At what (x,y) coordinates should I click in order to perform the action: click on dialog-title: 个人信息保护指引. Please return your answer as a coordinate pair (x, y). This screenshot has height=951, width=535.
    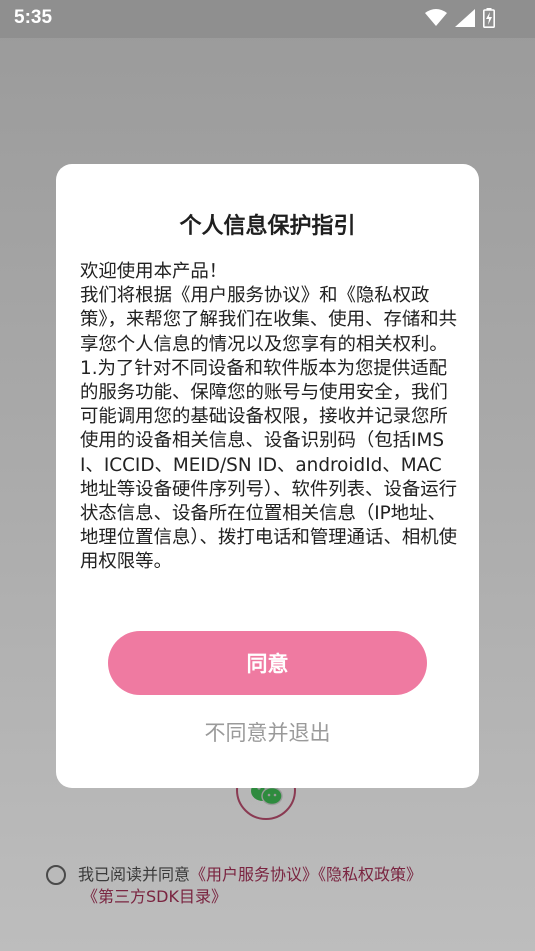
    Looking at the image, I should click on (267, 226).